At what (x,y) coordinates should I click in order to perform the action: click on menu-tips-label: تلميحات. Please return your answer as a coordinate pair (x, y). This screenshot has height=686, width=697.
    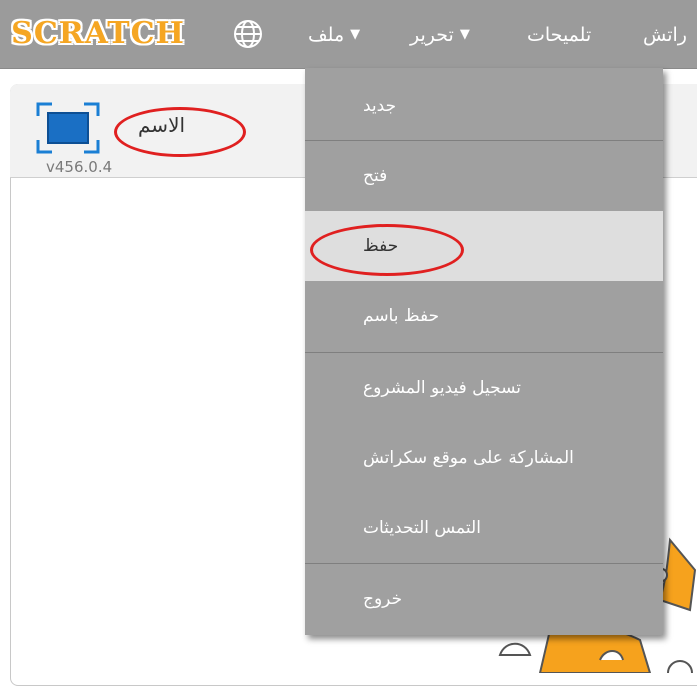
    Looking at the image, I should click on (559, 35).